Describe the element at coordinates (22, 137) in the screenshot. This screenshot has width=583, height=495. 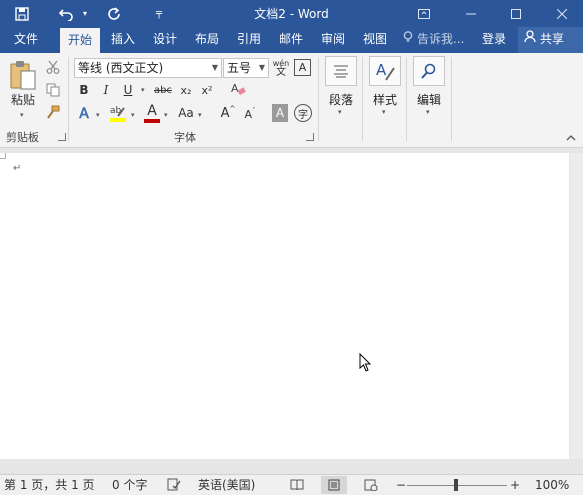
I see `clipboard-group-label: 剪贴板` at that location.